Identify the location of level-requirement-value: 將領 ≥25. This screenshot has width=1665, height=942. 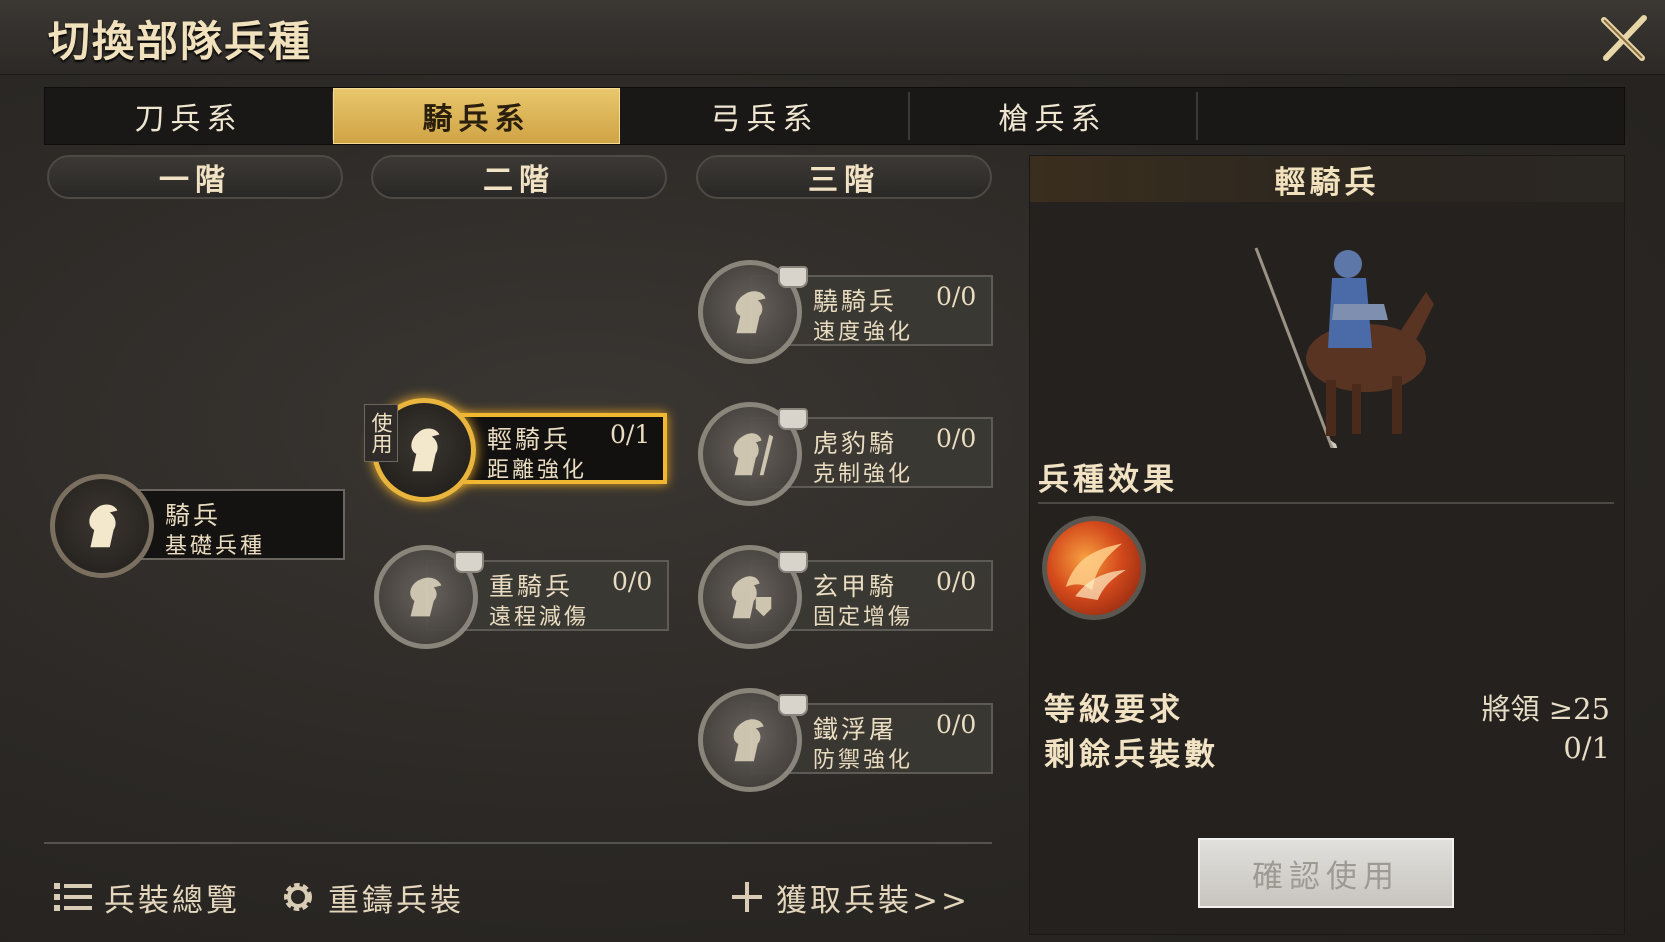
(1545, 709).